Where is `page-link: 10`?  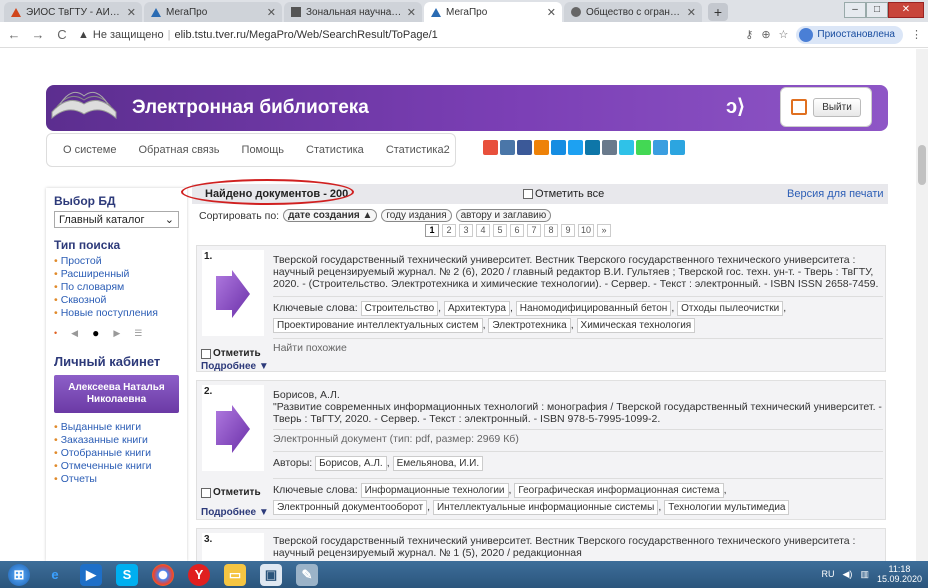 page-link: 10 is located at coordinates (586, 230).